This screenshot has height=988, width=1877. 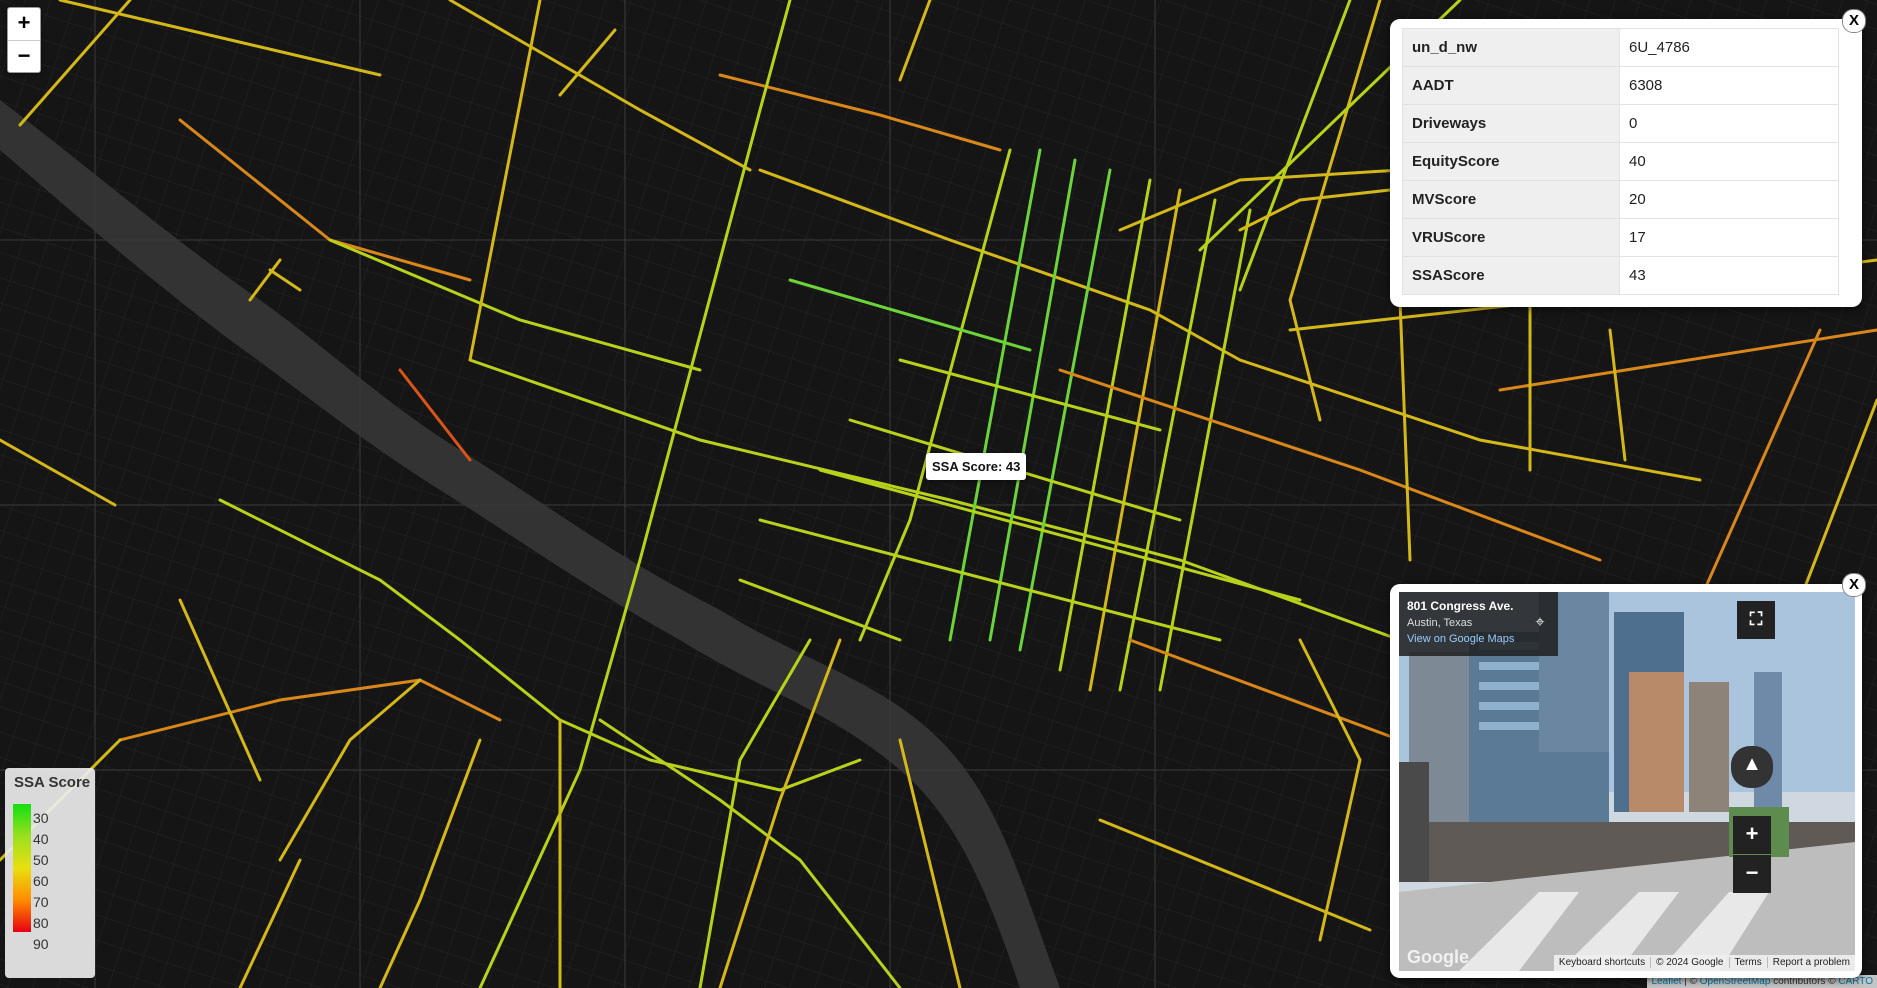 What do you see at coordinates (41, 839) in the screenshot?
I see `legend-tick: 40` at bounding box center [41, 839].